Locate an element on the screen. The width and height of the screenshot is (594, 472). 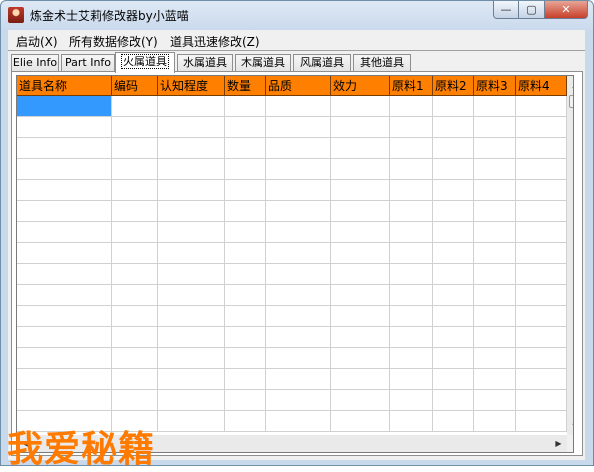
column-header: 效力 is located at coordinates (360, 86).